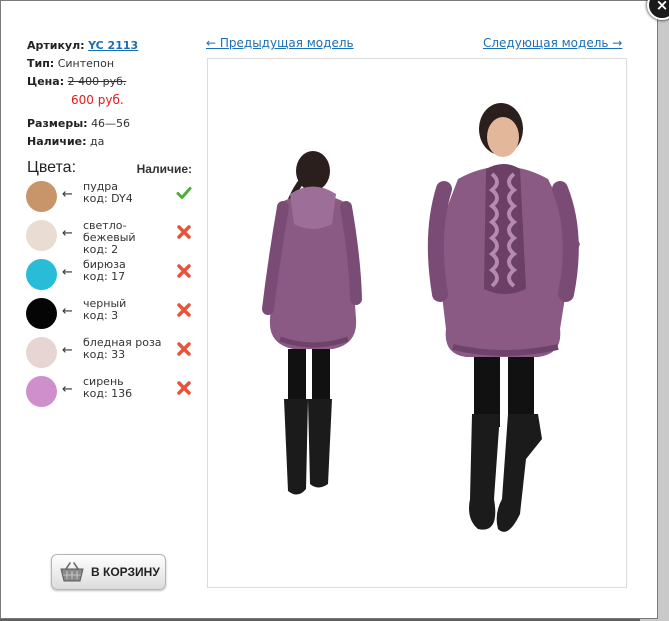  I want to click on check-icon, so click(184, 193).